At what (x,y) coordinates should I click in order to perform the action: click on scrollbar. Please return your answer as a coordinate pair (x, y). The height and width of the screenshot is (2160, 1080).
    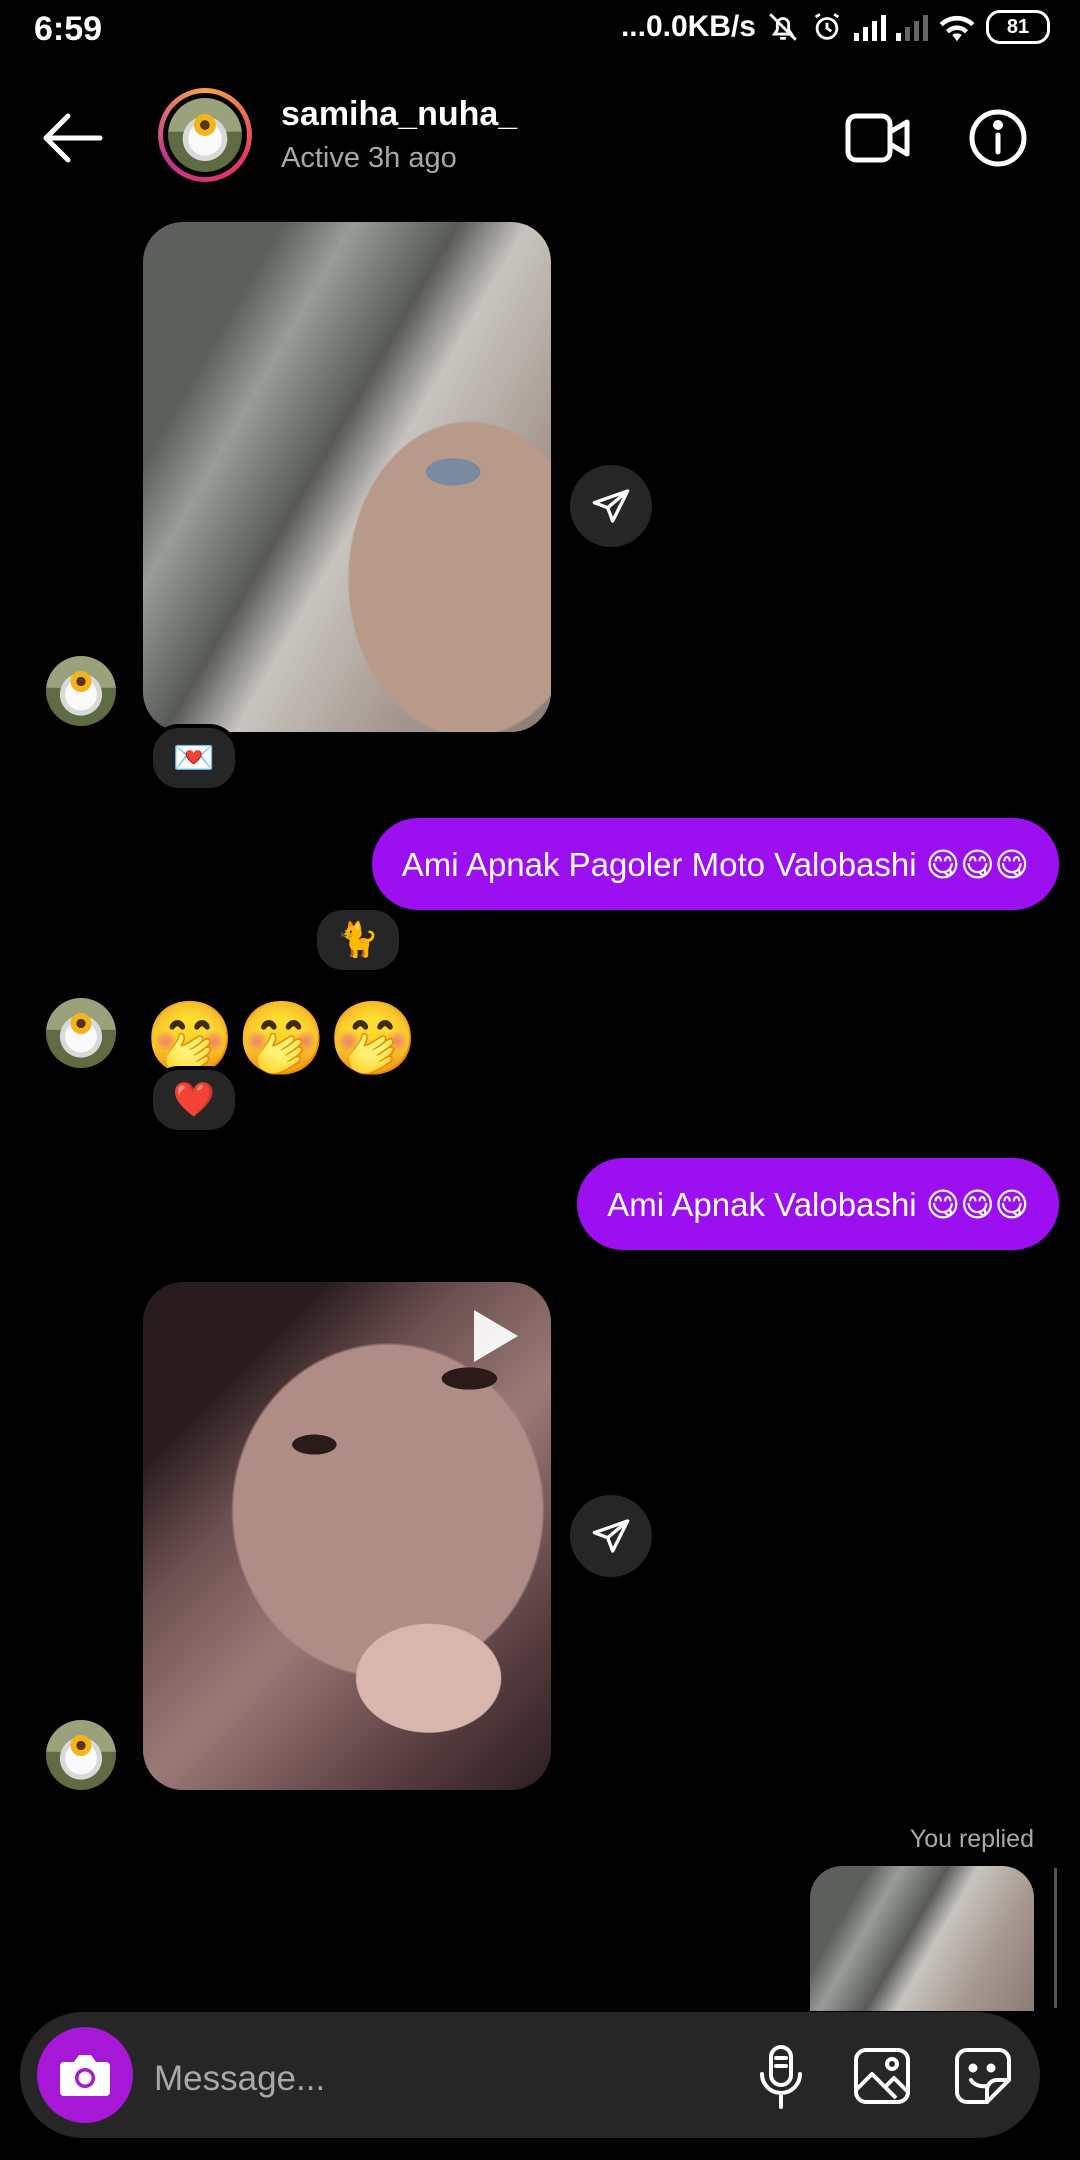
    Looking at the image, I should click on (1055, 1938).